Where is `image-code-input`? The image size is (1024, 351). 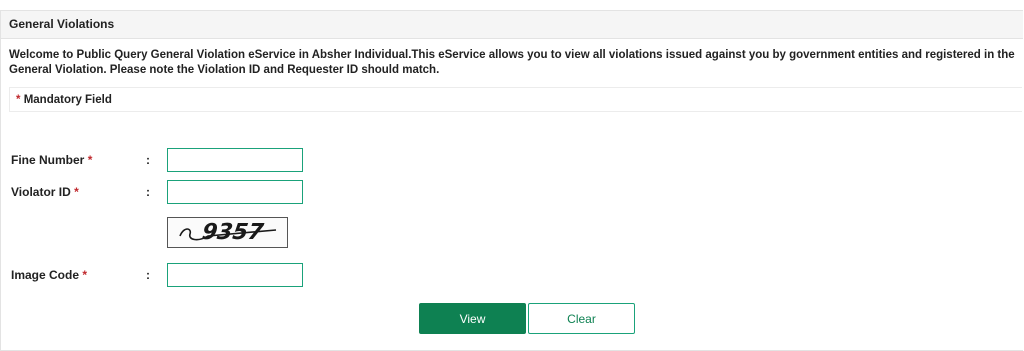 image-code-input is located at coordinates (235, 275).